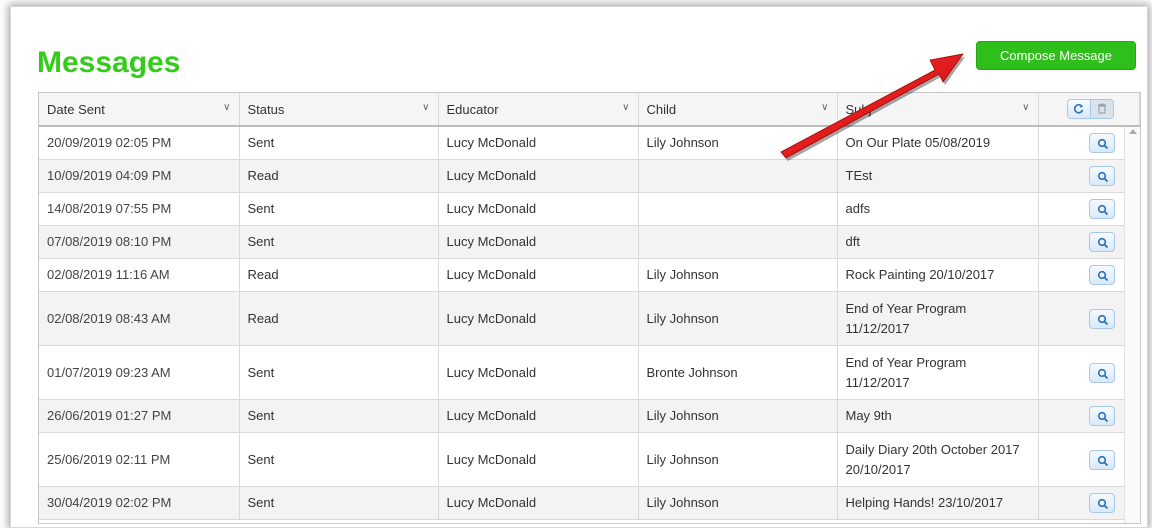  I want to click on cell-subject: May 9th, so click(938, 416).